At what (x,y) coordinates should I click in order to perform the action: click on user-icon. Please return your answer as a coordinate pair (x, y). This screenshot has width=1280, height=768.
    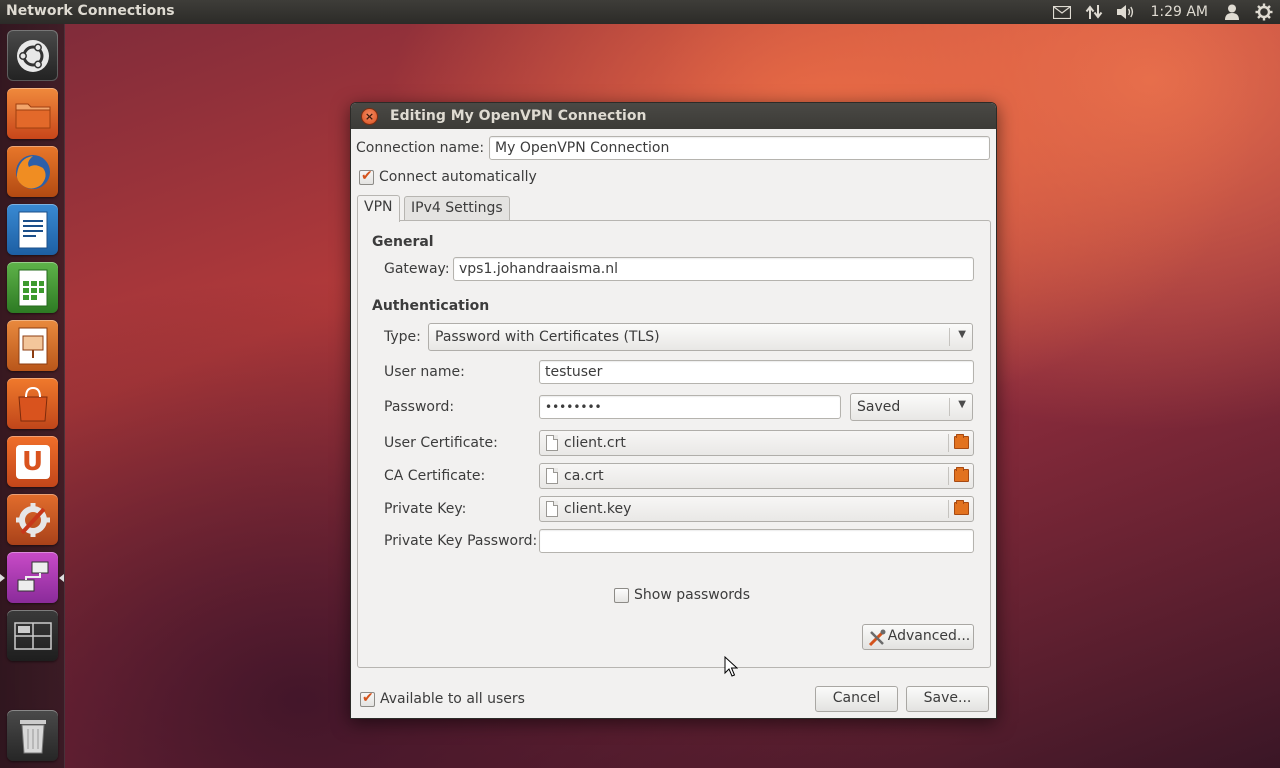
    Looking at the image, I should click on (1232, 12).